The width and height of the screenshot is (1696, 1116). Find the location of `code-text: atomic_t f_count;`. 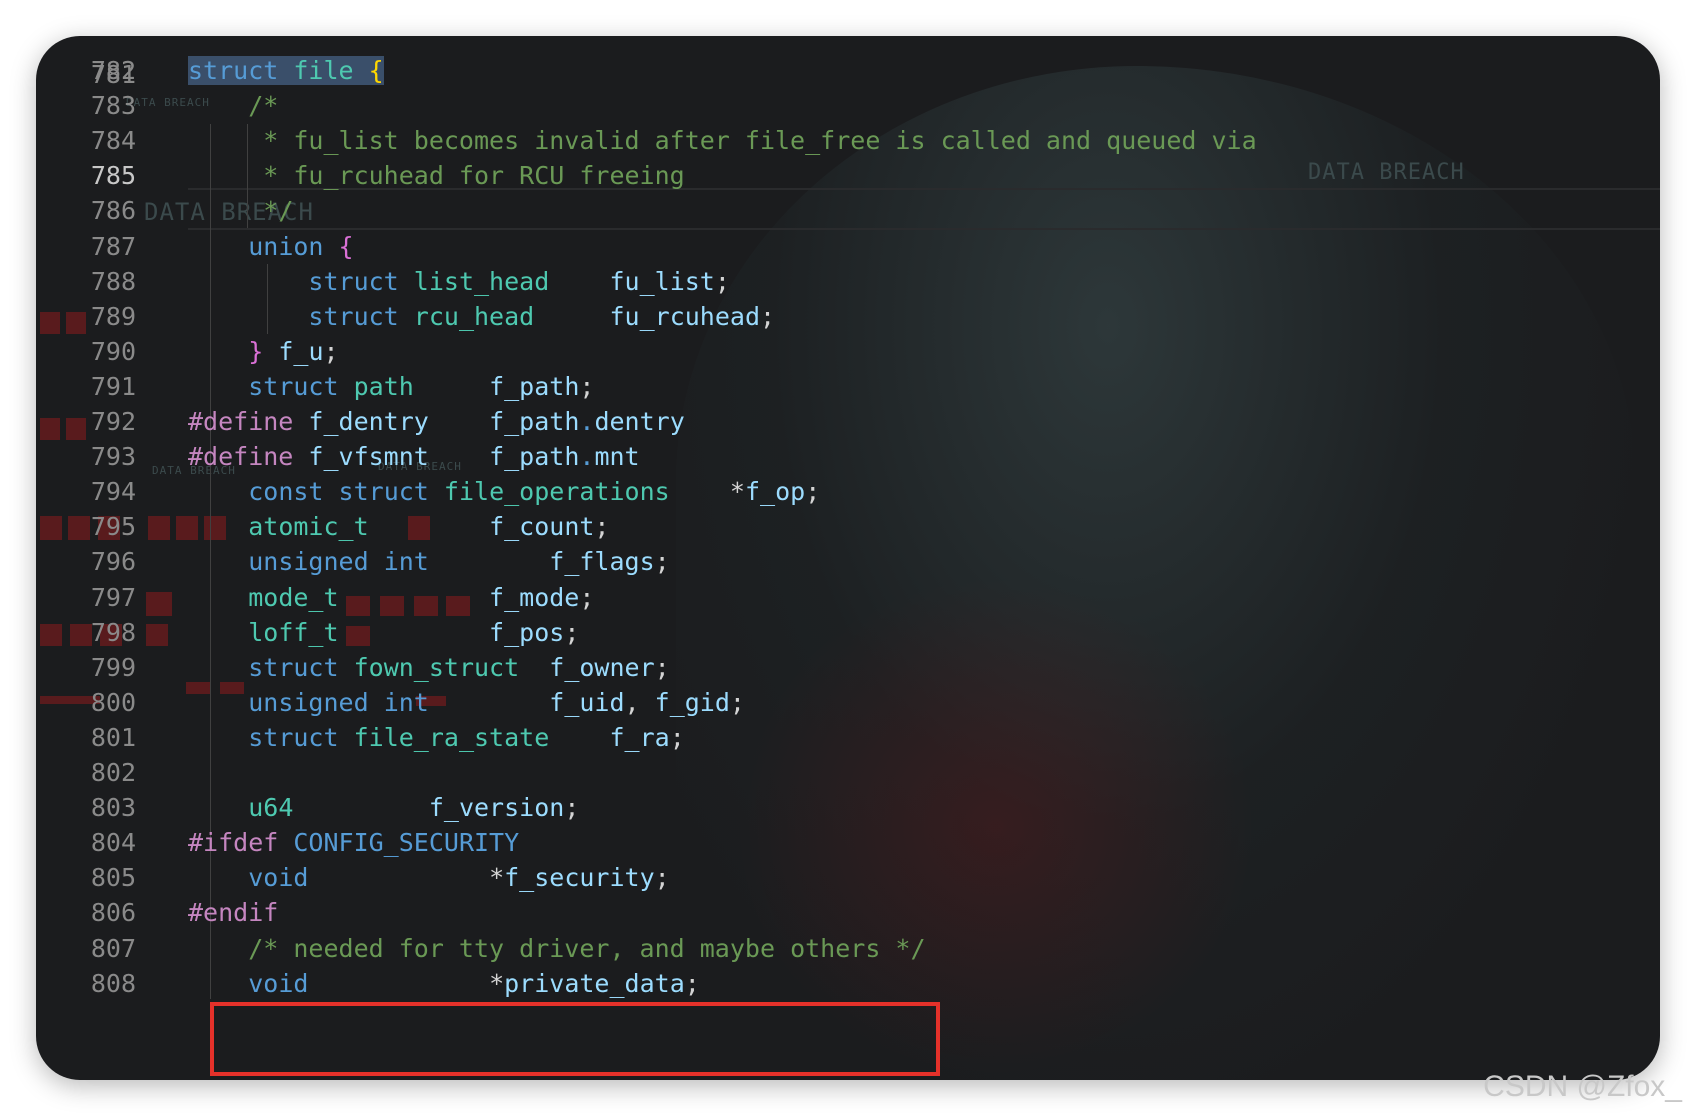

code-text: atomic_t f_count; is located at coordinates (398, 527).